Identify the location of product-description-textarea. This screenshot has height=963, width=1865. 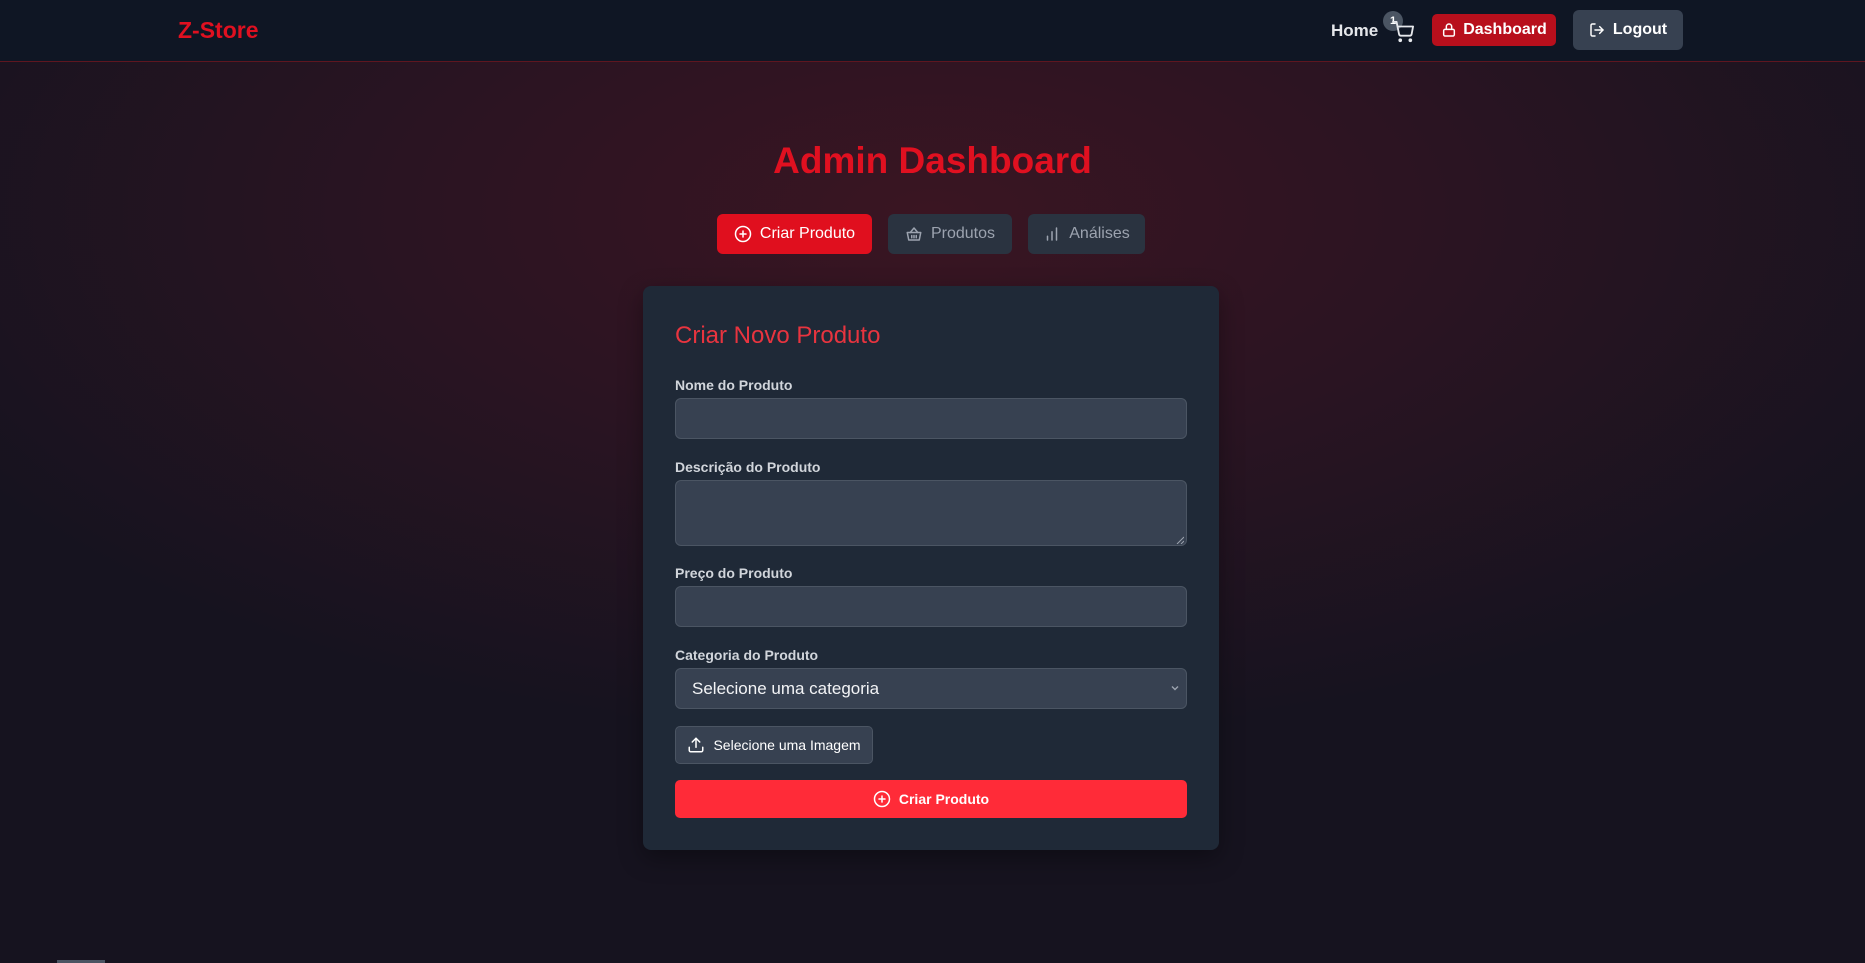
(931, 513).